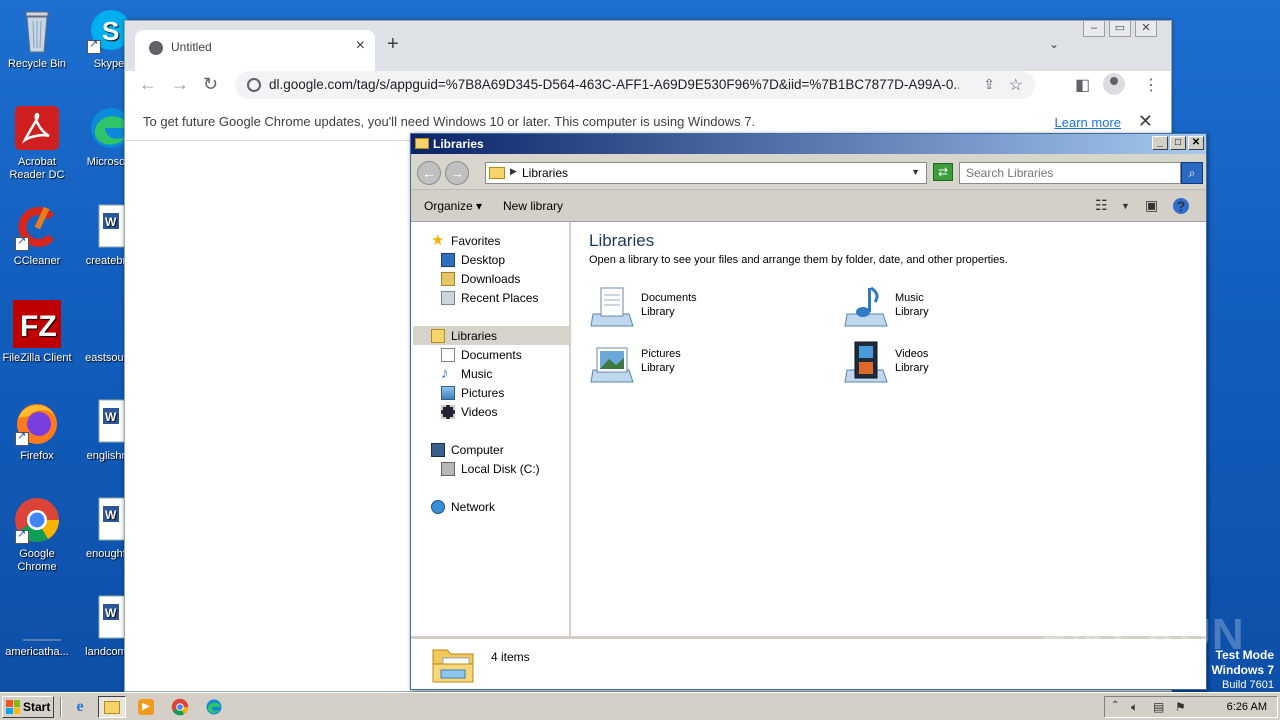 The width and height of the screenshot is (1280, 720). What do you see at coordinates (1082, 85) in the screenshot?
I see `side-panel-icon: ◧` at bounding box center [1082, 85].